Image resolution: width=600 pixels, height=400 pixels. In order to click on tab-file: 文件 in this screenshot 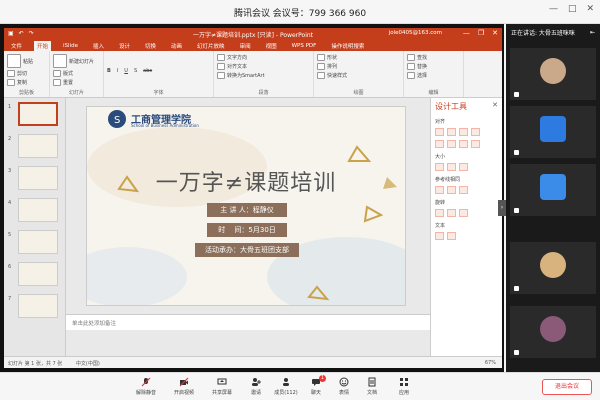, I will do `click(16, 46)`.